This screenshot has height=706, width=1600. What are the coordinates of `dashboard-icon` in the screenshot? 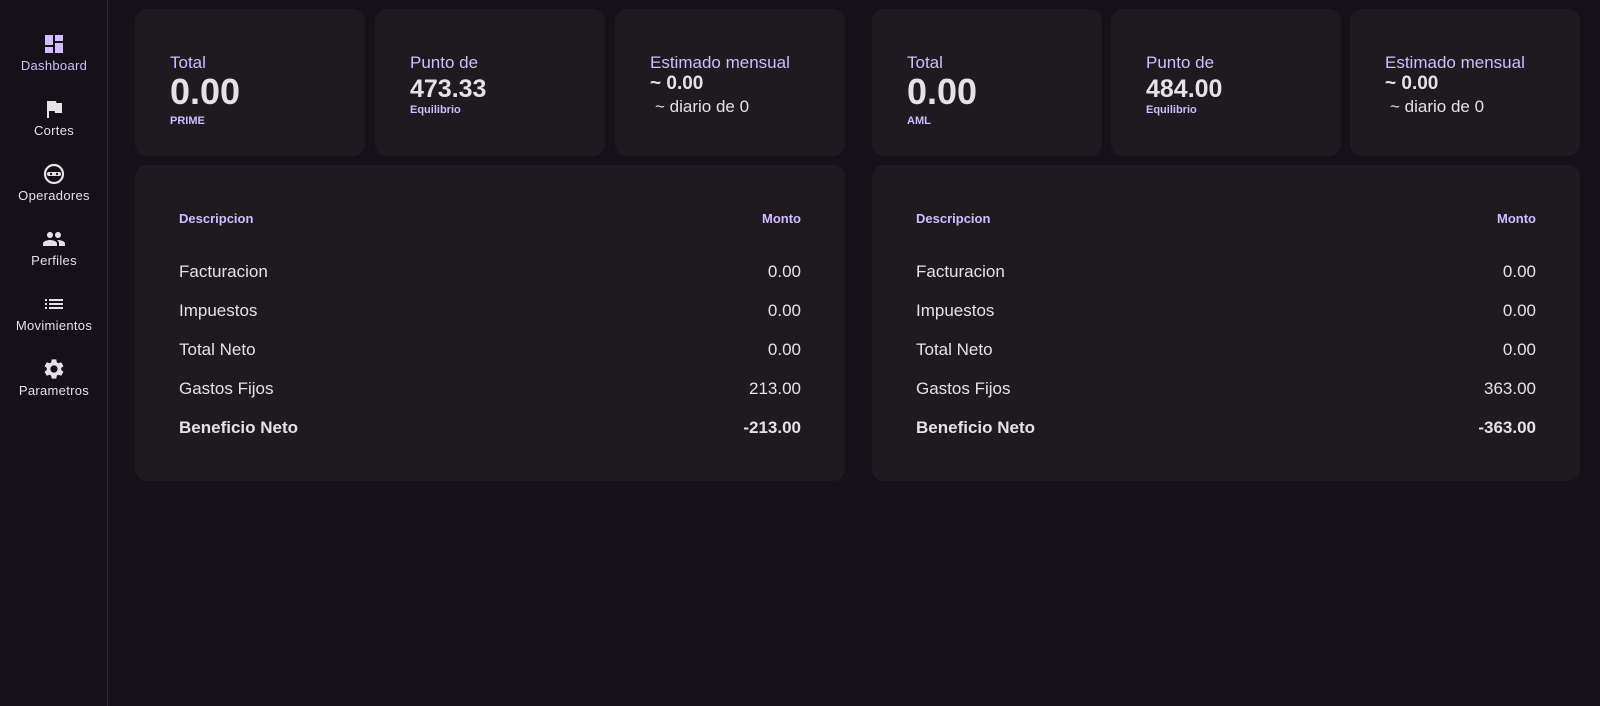 It's located at (54, 44).